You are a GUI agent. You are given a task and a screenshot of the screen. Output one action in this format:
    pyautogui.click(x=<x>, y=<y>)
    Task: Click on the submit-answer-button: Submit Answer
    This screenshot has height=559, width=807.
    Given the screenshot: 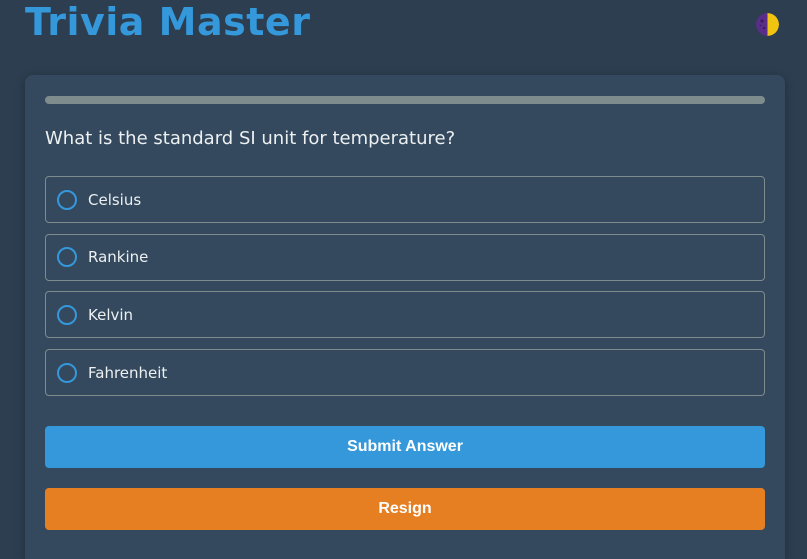 What is the action you would take?
    pyautogui.click(x=405, y=447)
    